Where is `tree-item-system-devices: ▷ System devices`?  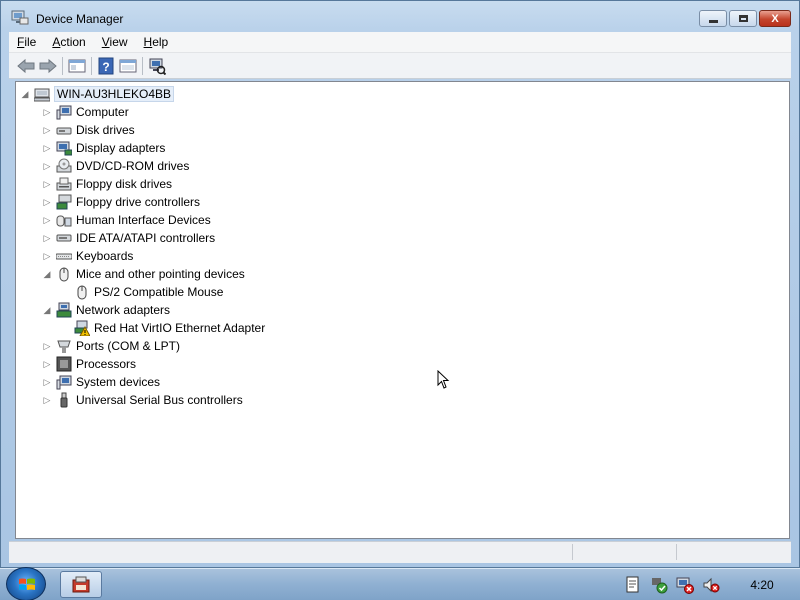 tree-item-system-devices: ▷ System devices is located at coordinates (101, 382).